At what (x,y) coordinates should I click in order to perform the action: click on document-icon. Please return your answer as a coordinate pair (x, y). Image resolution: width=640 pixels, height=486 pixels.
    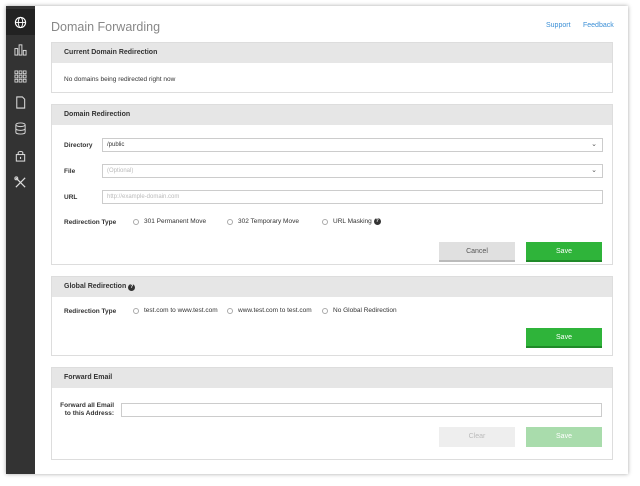
    Looking at the image, I should click on (21, 102).